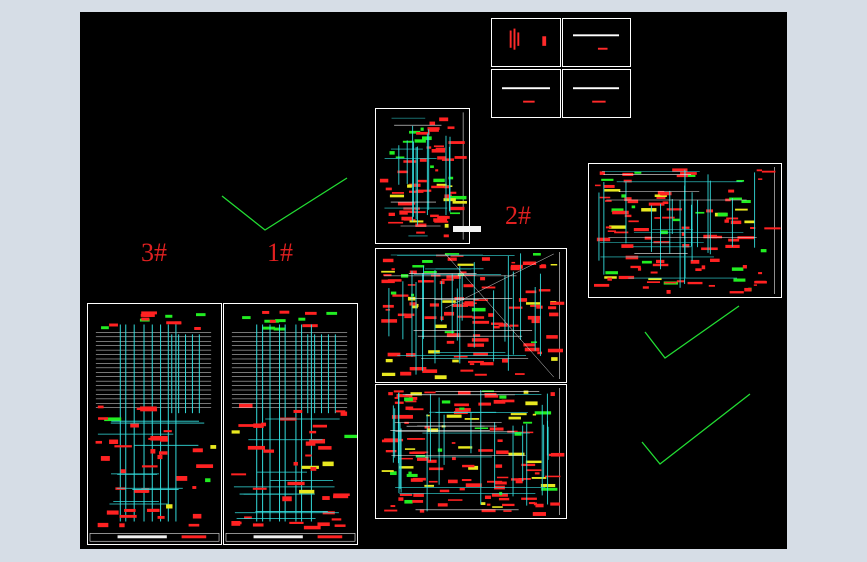  What do you see at coordinates (422, 176) in the screenshot?
I see `sheet-2-upper` at bounding box center [422, 176].